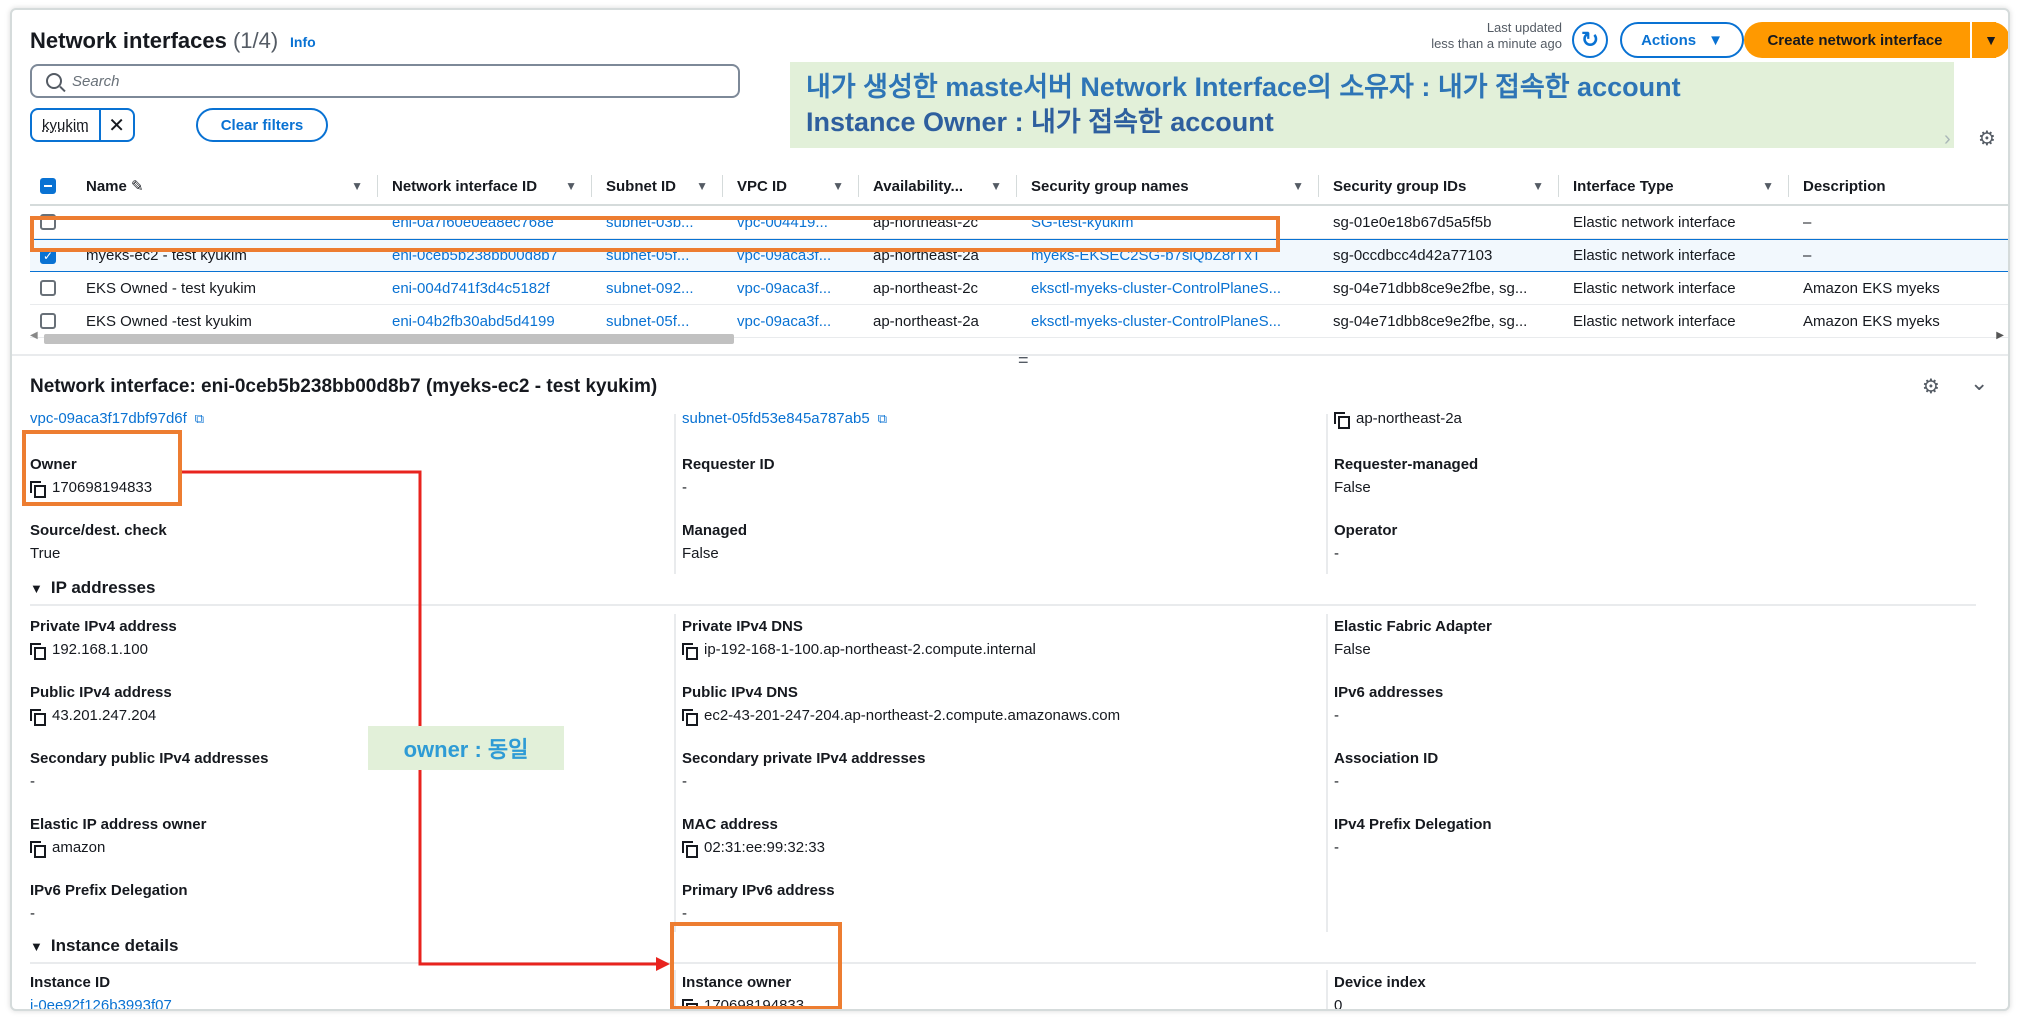 The height and width of the screenshot is (1019, 2022). I want to click on annotation-arrow, so click(426, 720).